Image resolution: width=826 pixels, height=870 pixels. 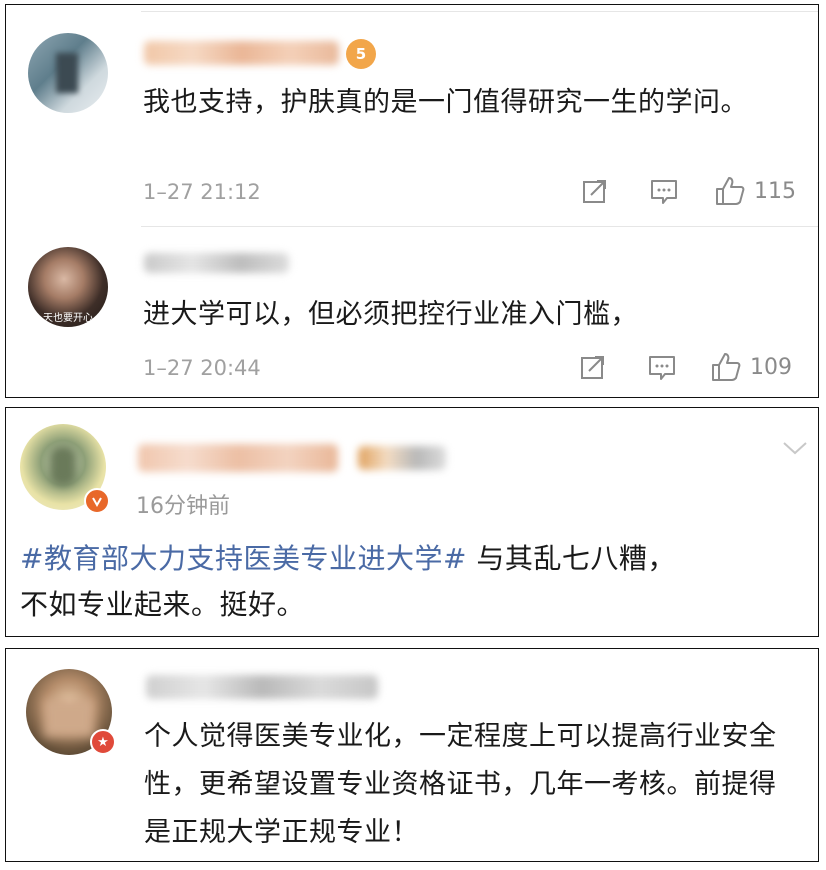 What do you see at coordinates (771, 367) in the screenshot?
I see `like-count: 109` at bounding box center [771, 367].